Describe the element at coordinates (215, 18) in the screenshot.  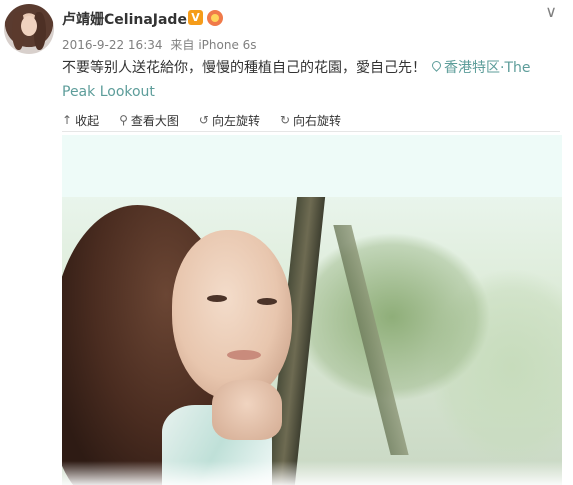
I see `member-badge-icon` at that location.